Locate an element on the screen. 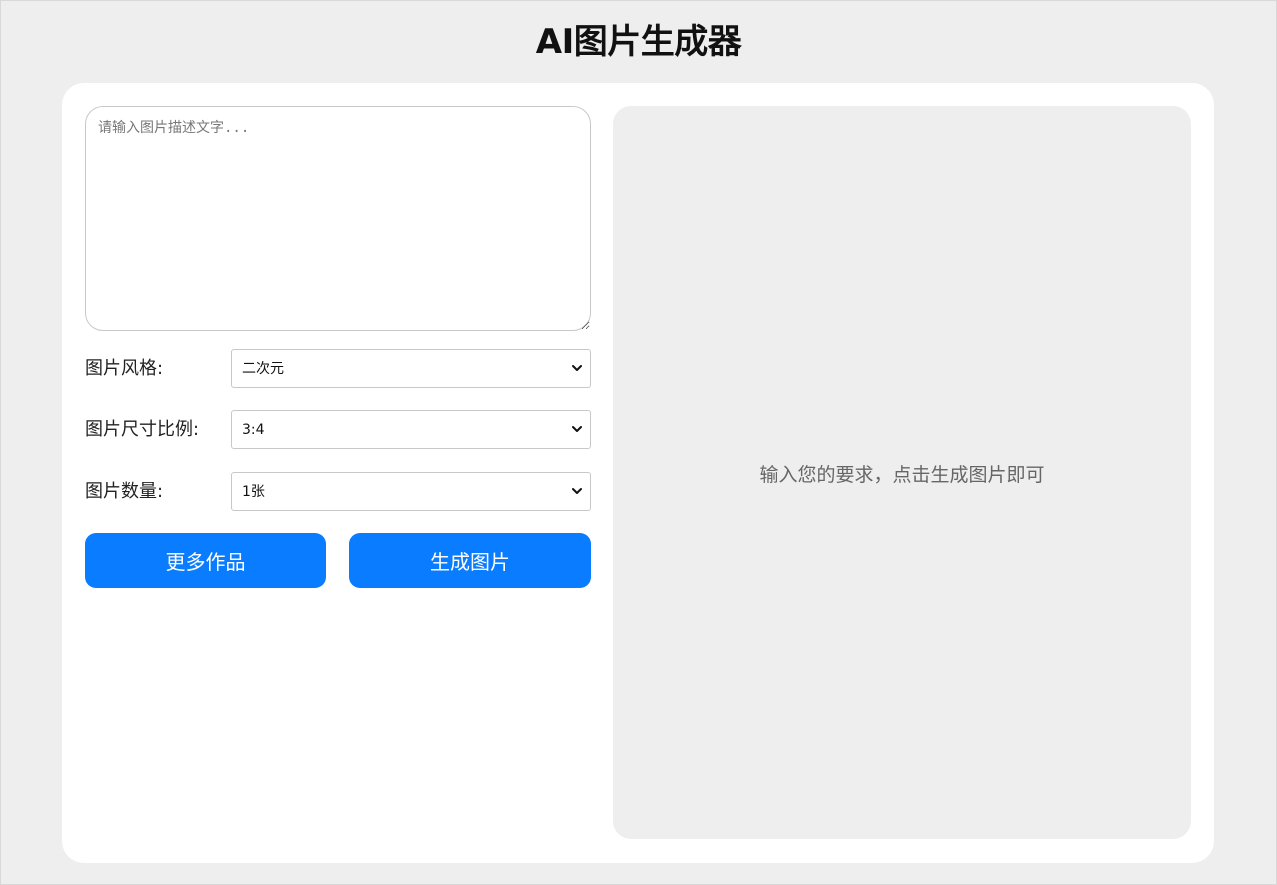 This screenshot has height=885, width=1277. prompt-textarea is located at coordinates (338, 218).